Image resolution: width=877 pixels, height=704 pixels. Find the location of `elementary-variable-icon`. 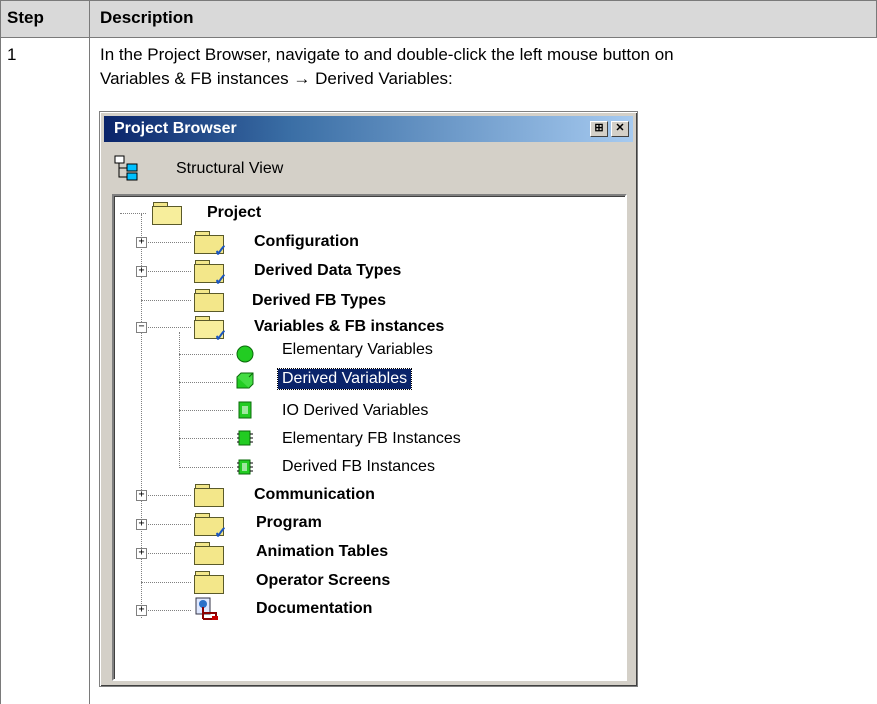

elementary-variable-icon is located at coordinates (245, 354).